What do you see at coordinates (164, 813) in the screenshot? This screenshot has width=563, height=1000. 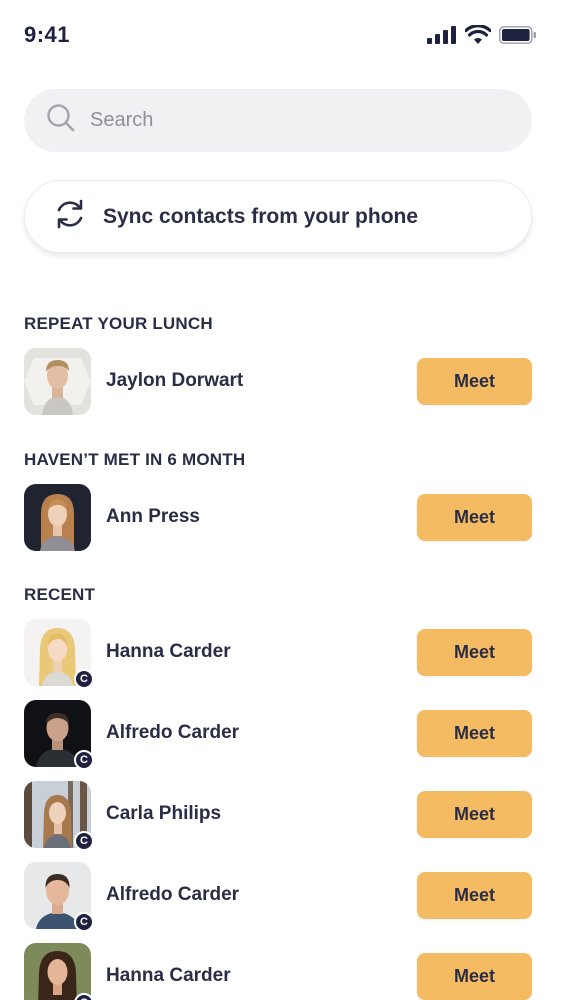 I see `contact-name: Carla Philips` at bounding box center [164, 813].